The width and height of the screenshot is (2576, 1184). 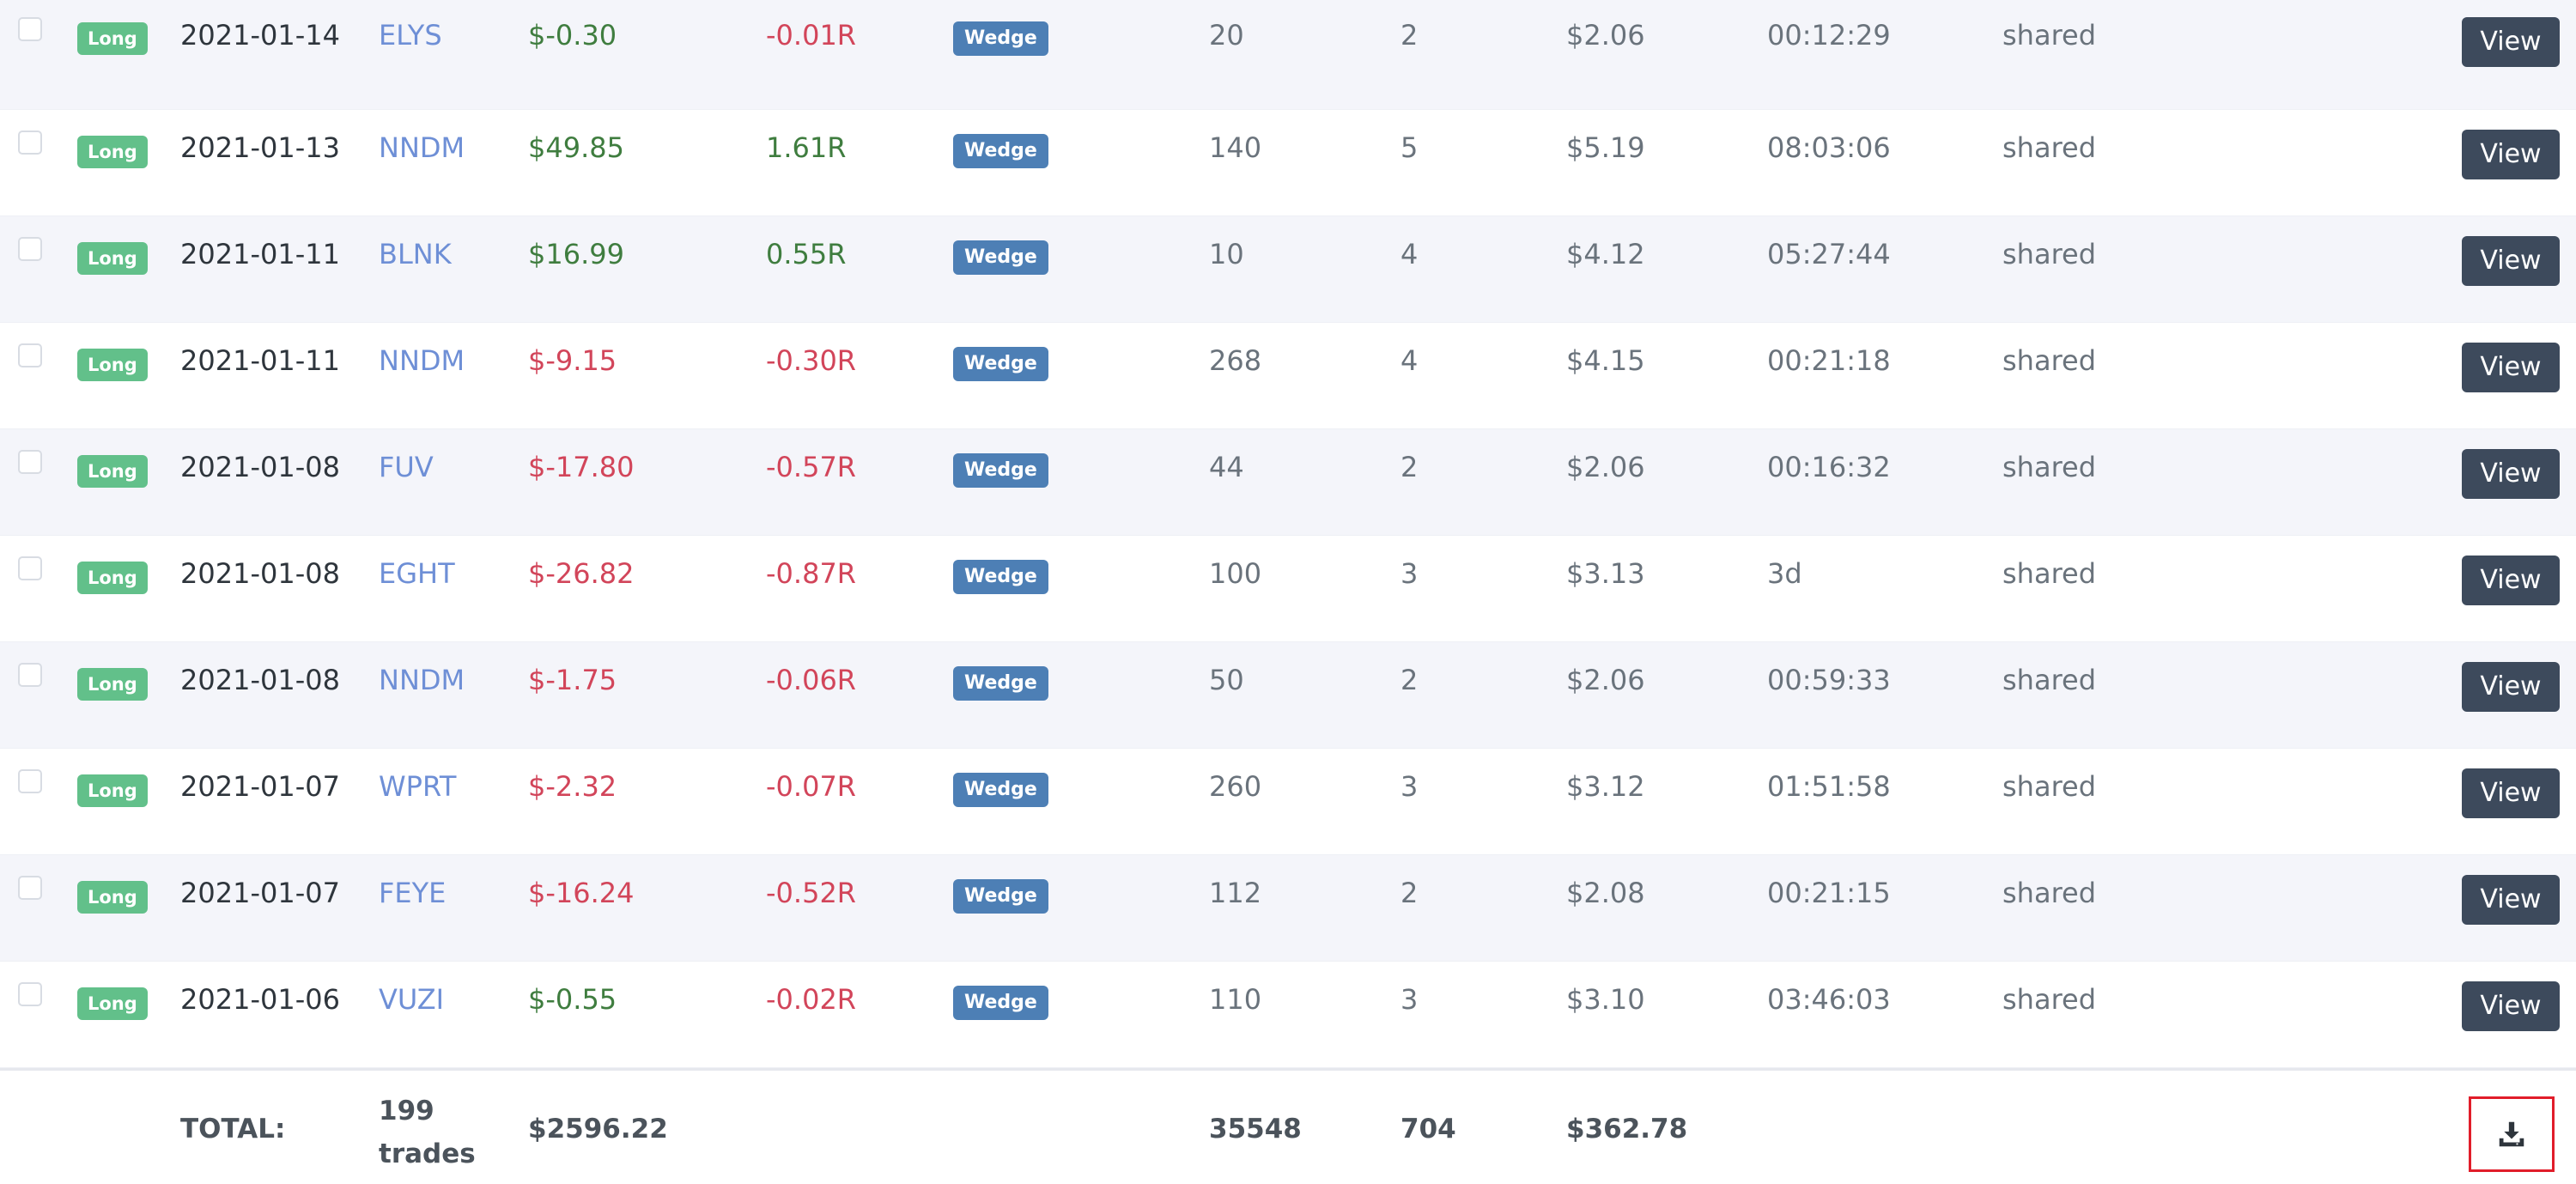 I want to click on totals-quantity: 35548, so click(x=1255, y=1129).